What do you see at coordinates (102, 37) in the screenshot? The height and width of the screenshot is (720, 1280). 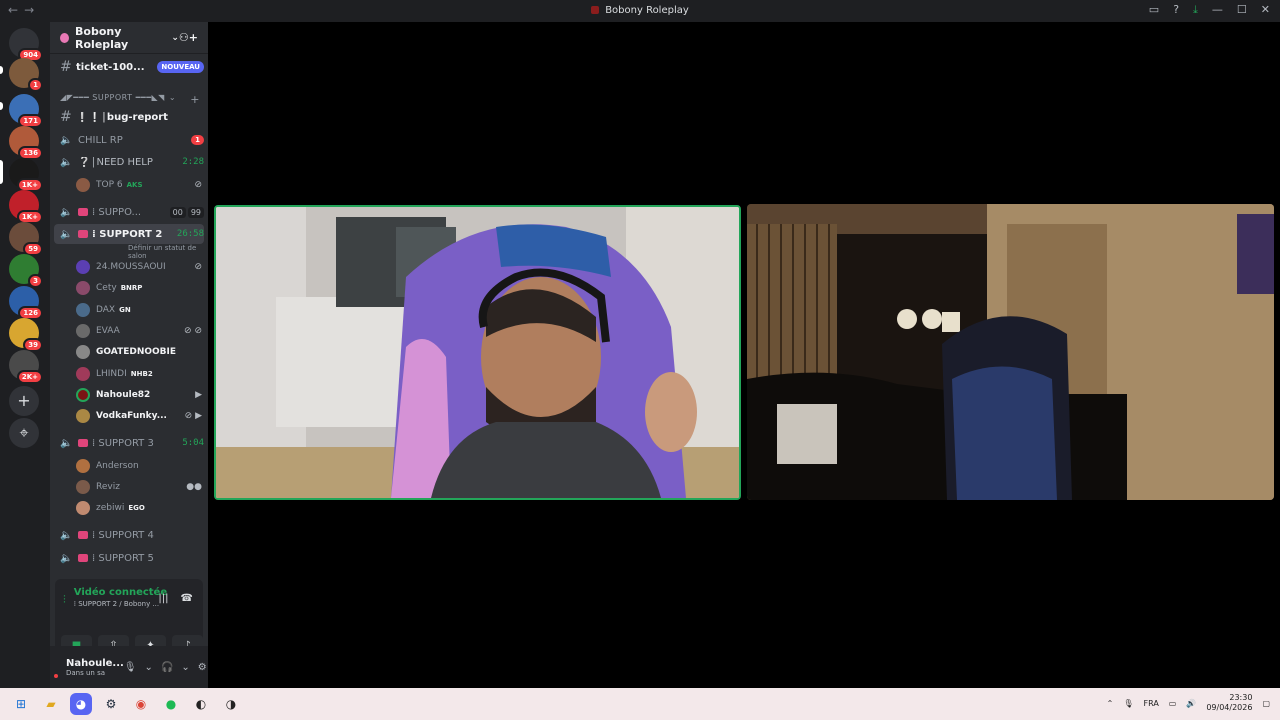 I see `server-name: Bobony Roleplay` at bounding box center [102, 37].